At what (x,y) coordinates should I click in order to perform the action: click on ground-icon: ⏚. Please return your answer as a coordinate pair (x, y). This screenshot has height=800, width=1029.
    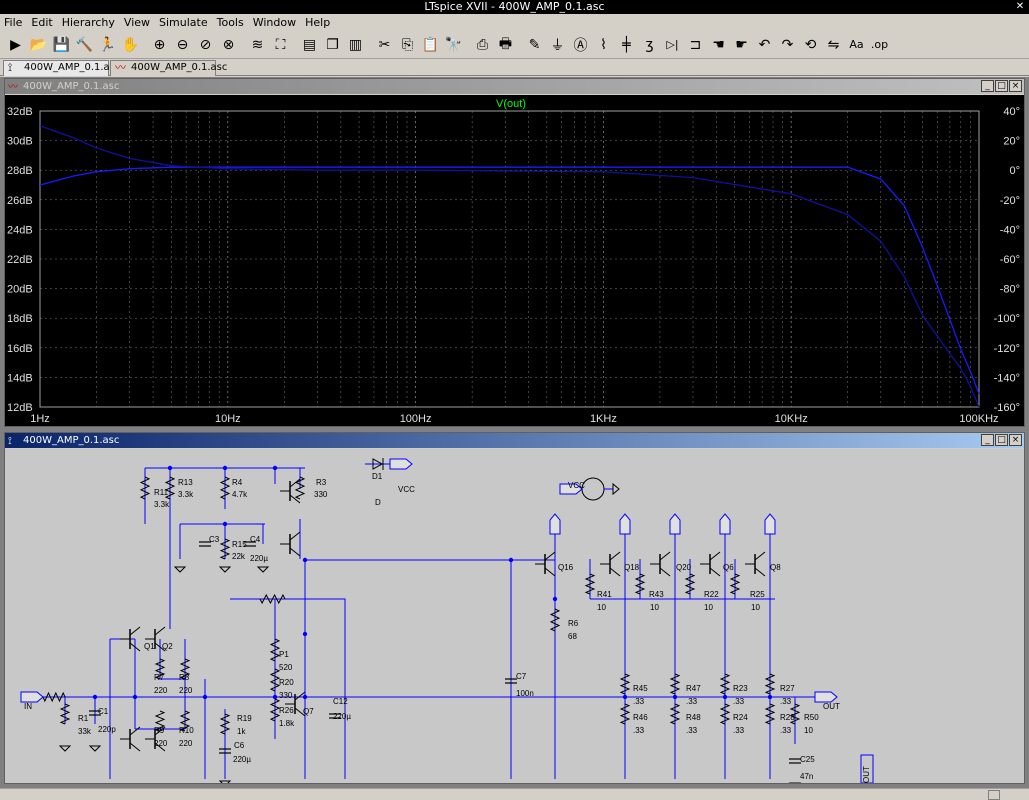
    Looking at the image, I should click on (557, 45).